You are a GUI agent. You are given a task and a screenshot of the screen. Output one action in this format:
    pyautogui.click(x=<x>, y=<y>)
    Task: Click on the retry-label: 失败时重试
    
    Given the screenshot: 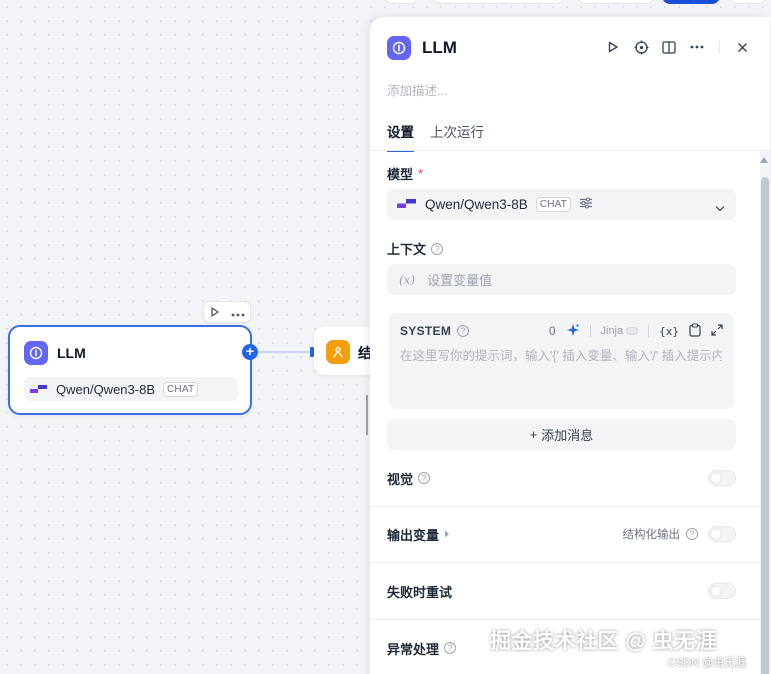 What is the action you would take?
    pyautogui.click(x=420, y=592)
    